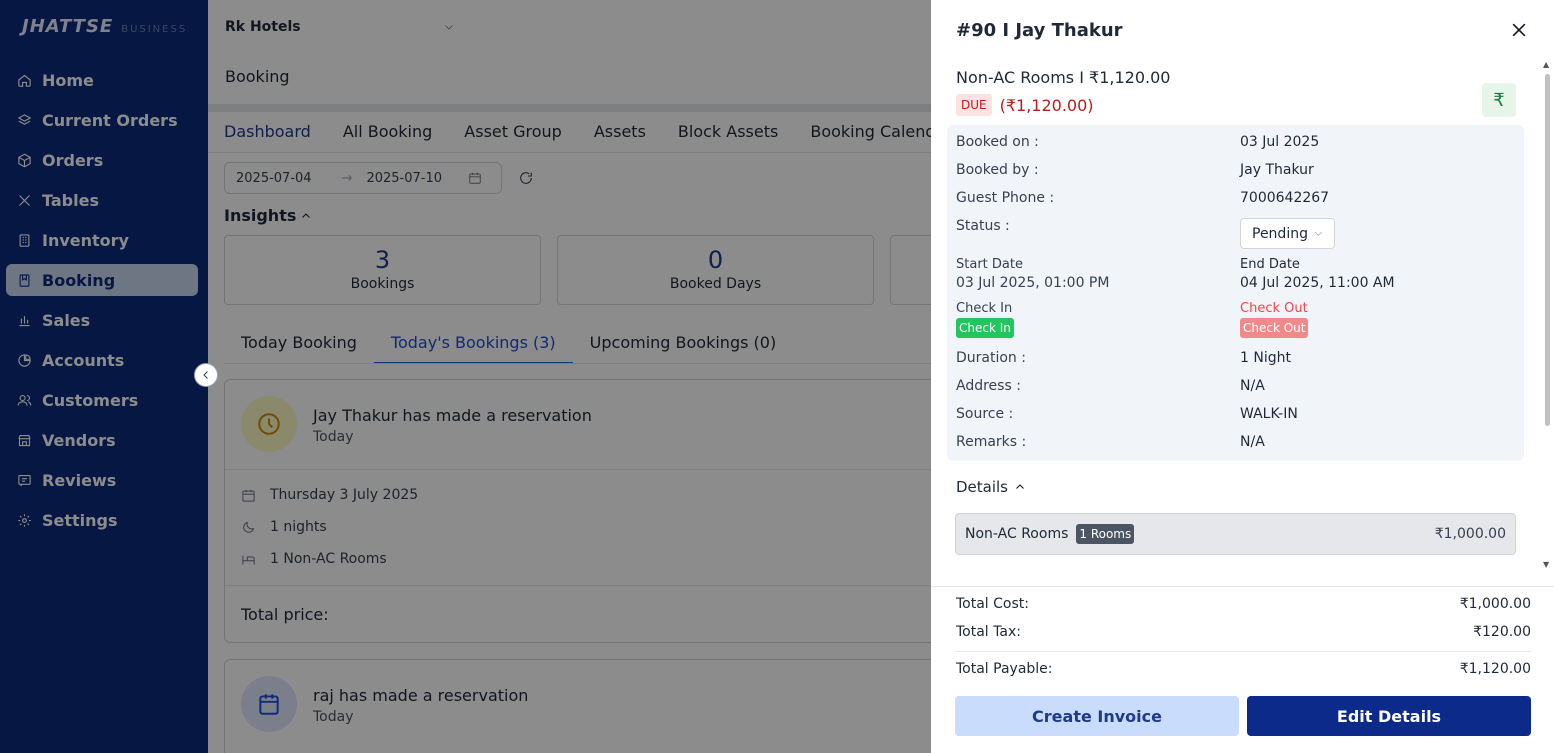 This screenshot has width=1554, height=753. Describe the element at coordinates (991, 442) in the screenshot. I see `remarks-label: Remarks :` at that location.